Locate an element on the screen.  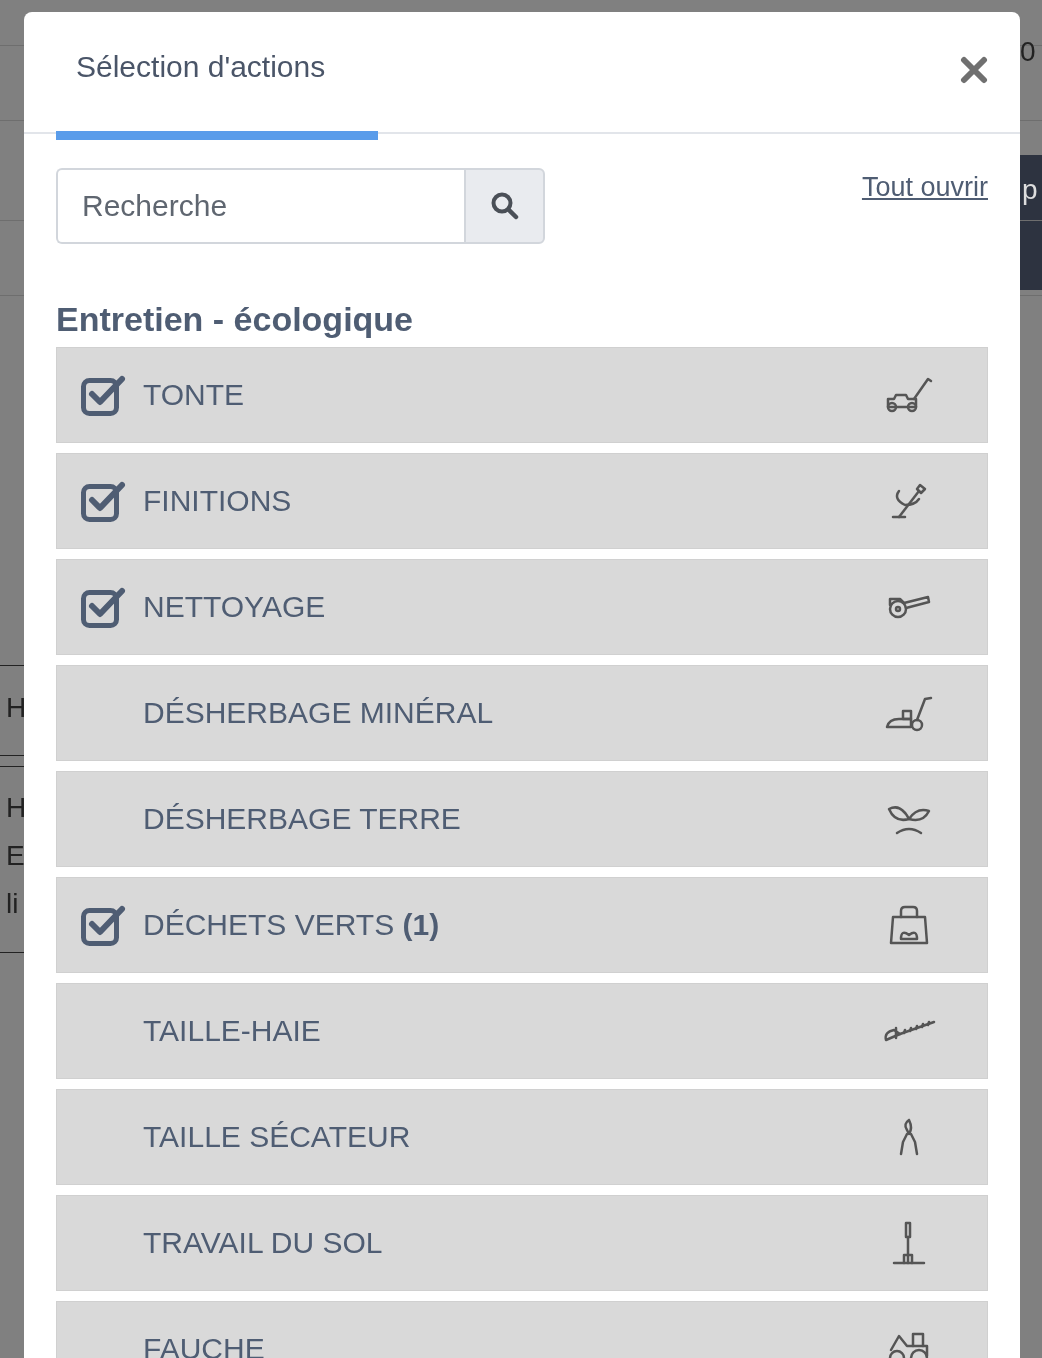
string-trimmer-icon is located at coordinates (909, 501).